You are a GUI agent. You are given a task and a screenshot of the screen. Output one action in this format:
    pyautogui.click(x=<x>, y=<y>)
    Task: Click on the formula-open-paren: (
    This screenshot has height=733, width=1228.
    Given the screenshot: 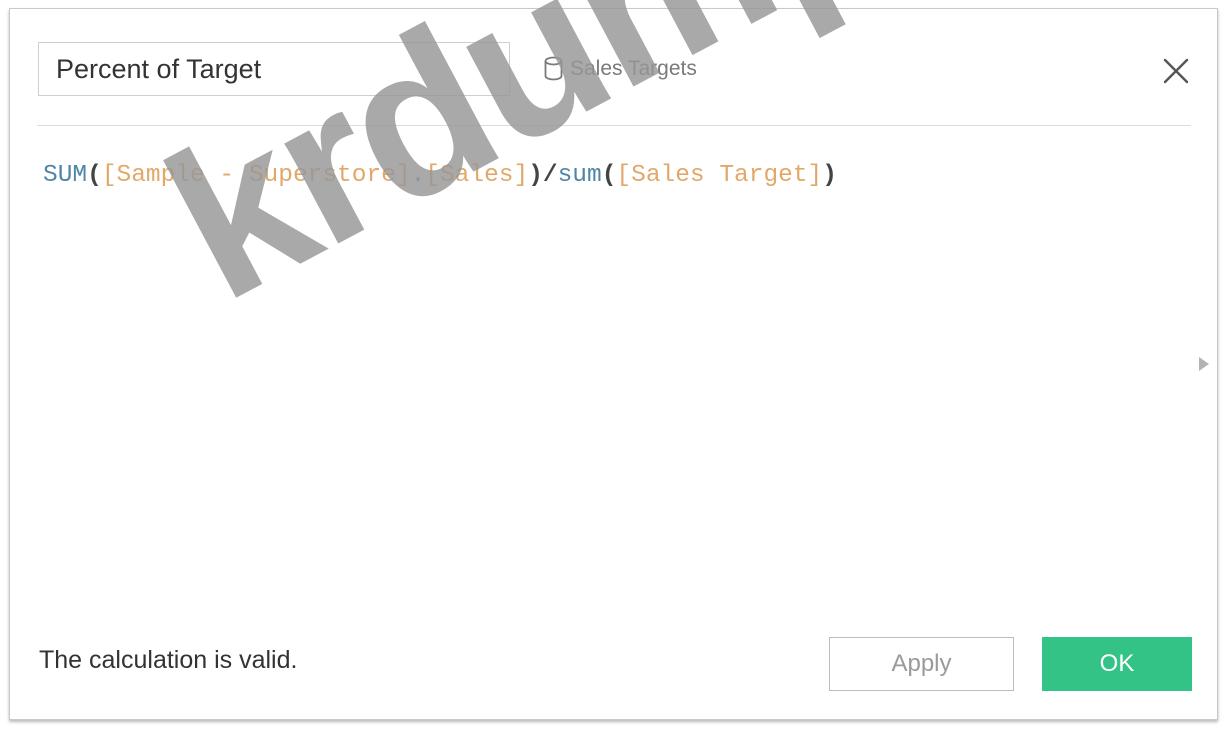 What is the action you would take?
    pyautogui.click(x=94, y=175)
    